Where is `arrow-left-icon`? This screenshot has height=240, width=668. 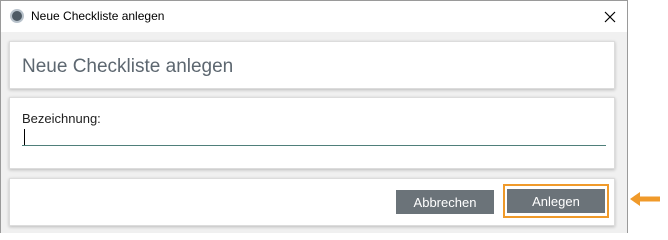
arrow-left-icon is located at coordinates (645, 199).